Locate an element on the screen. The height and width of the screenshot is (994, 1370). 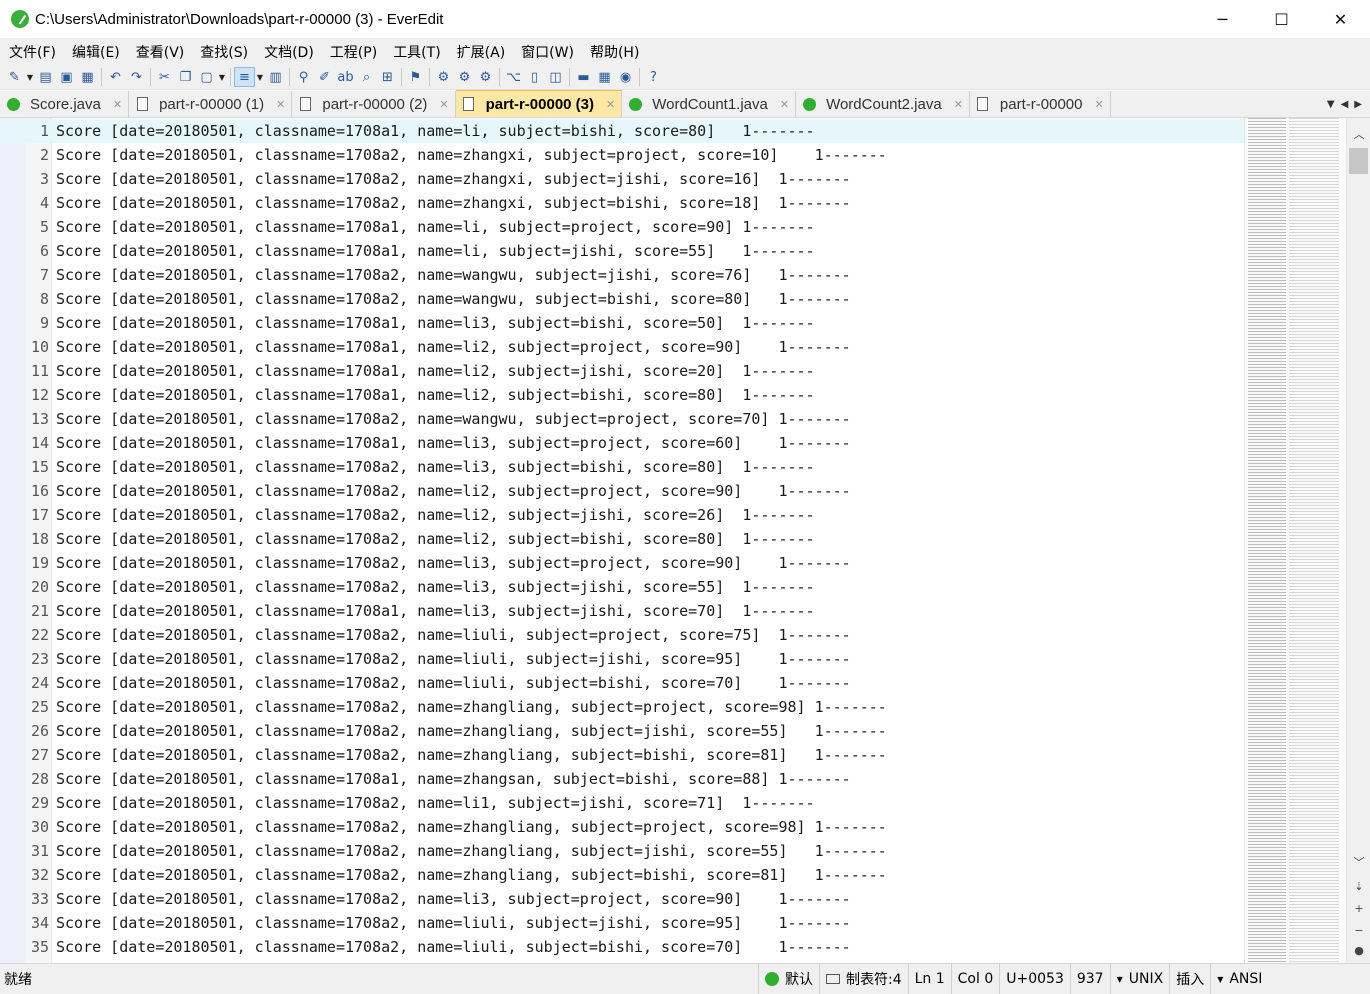
close-button: ✕ is located at coordinates (1340, 19).